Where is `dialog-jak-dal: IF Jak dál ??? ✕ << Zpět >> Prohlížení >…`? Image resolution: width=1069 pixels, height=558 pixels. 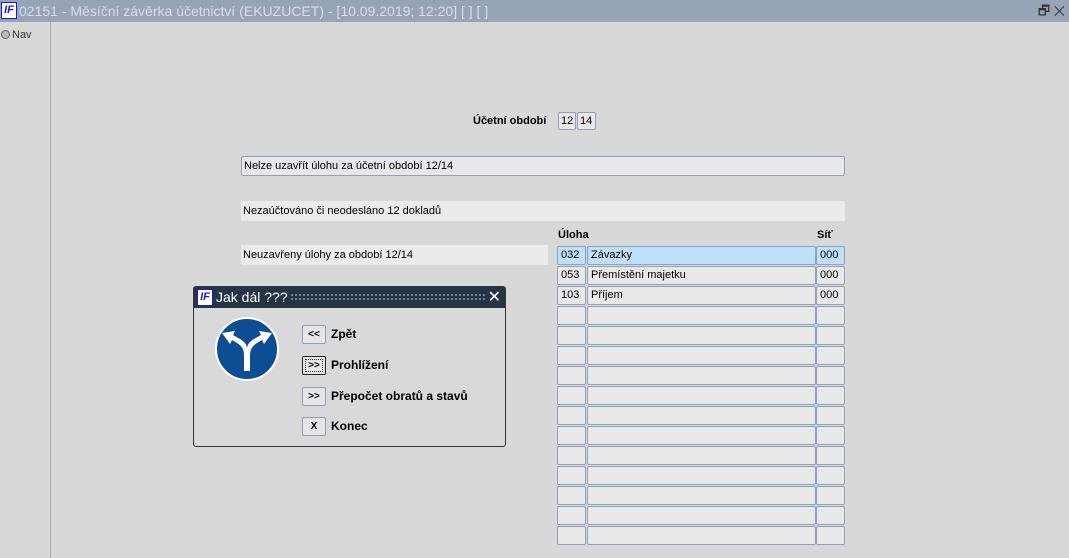
dialog-jak-dal: IF Jak dál ??? ✕ << Zpět >> Prohlížení >… is located at coordinates (349, 366).